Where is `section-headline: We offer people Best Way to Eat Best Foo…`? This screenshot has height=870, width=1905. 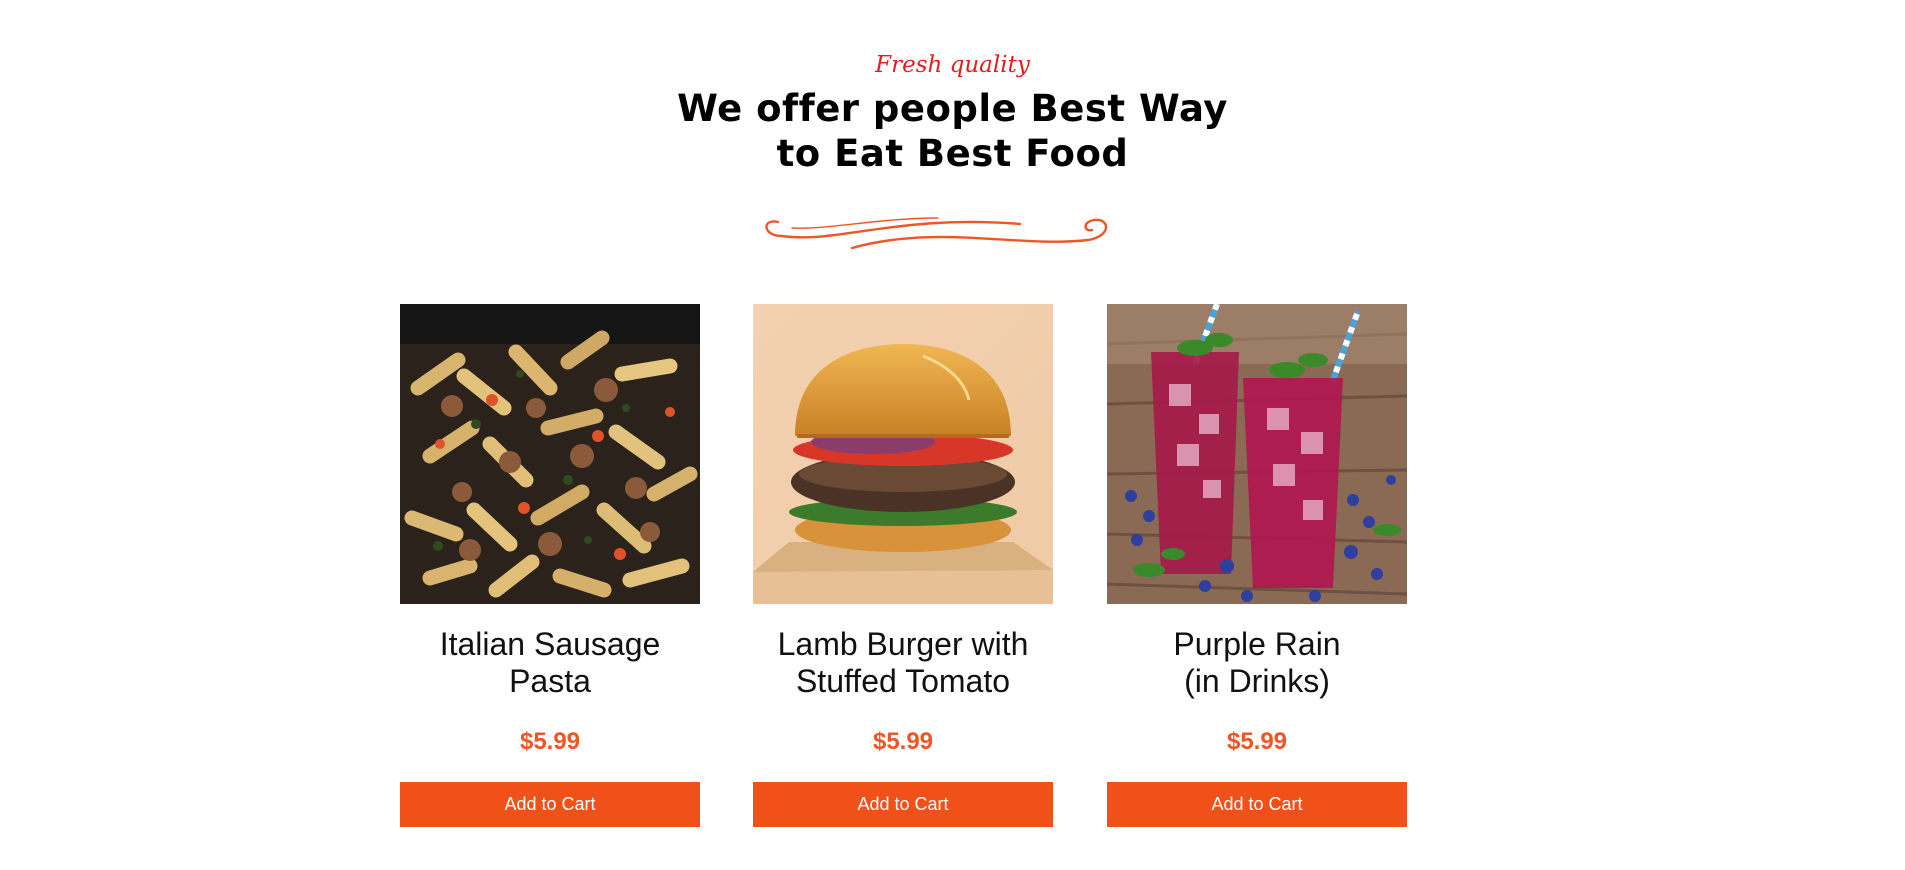 section-headline: We offer people Best Way to Eat Best Foo… is located at coordinates (952, 131).